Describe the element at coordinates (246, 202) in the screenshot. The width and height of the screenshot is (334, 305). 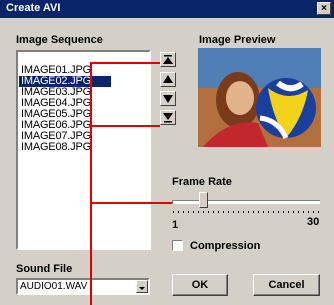
I see `frame-rate-slider-track` at that location.